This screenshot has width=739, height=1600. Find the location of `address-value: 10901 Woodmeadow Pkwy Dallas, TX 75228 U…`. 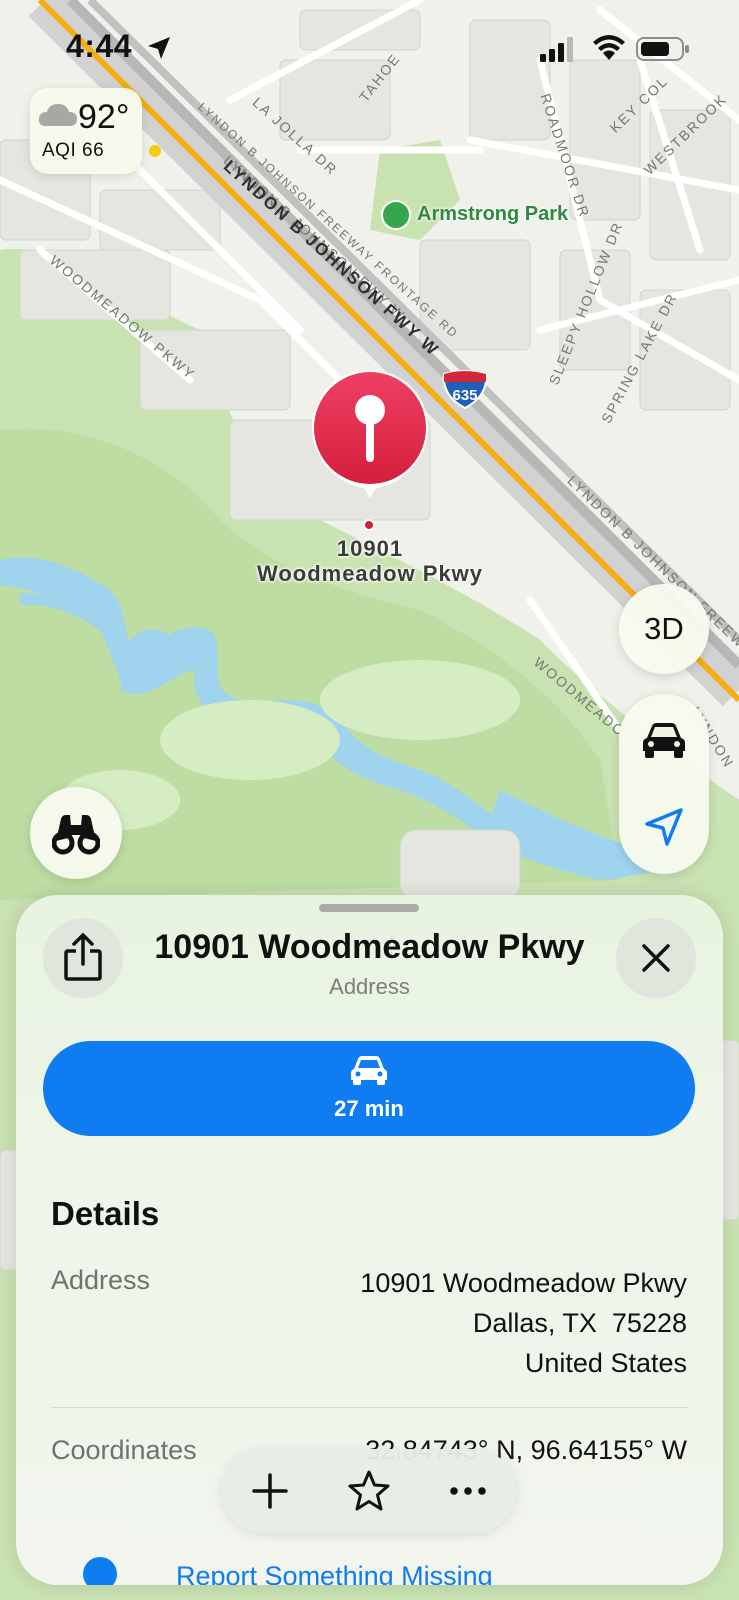

address-value: 10901 Woodmeadow Pkwy Dallas, TX 75228 U… is located at coordinates (523, 1323).